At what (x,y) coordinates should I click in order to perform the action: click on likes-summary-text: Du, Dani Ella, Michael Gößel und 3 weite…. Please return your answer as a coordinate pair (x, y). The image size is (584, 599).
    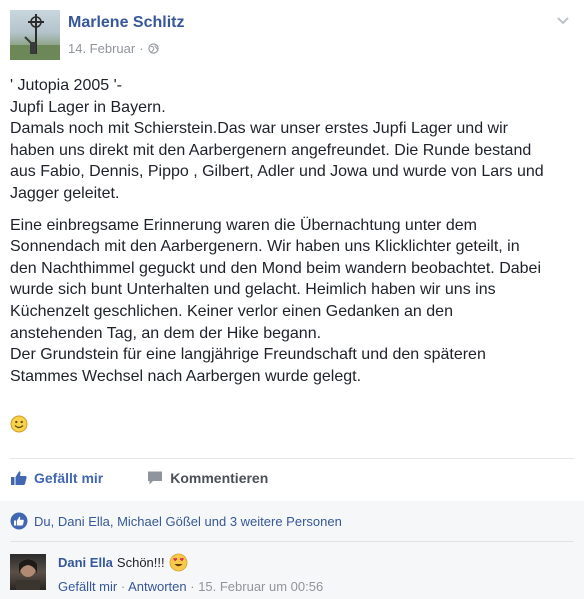
    Looking at the image, I should click on (188, 521).